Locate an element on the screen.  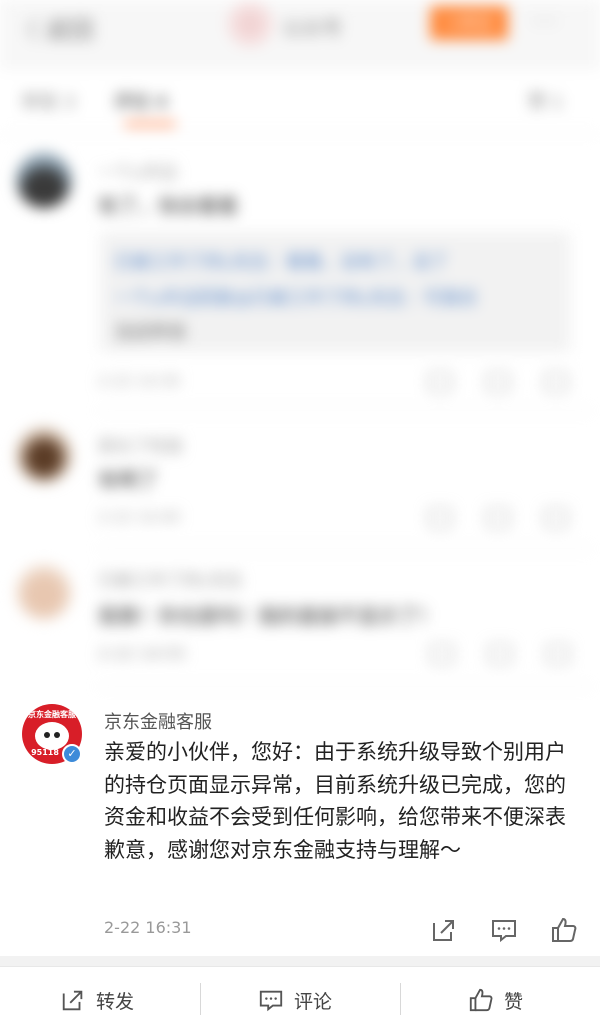
comment-username: 京东金融客服 is located at coordinates (158, 721).